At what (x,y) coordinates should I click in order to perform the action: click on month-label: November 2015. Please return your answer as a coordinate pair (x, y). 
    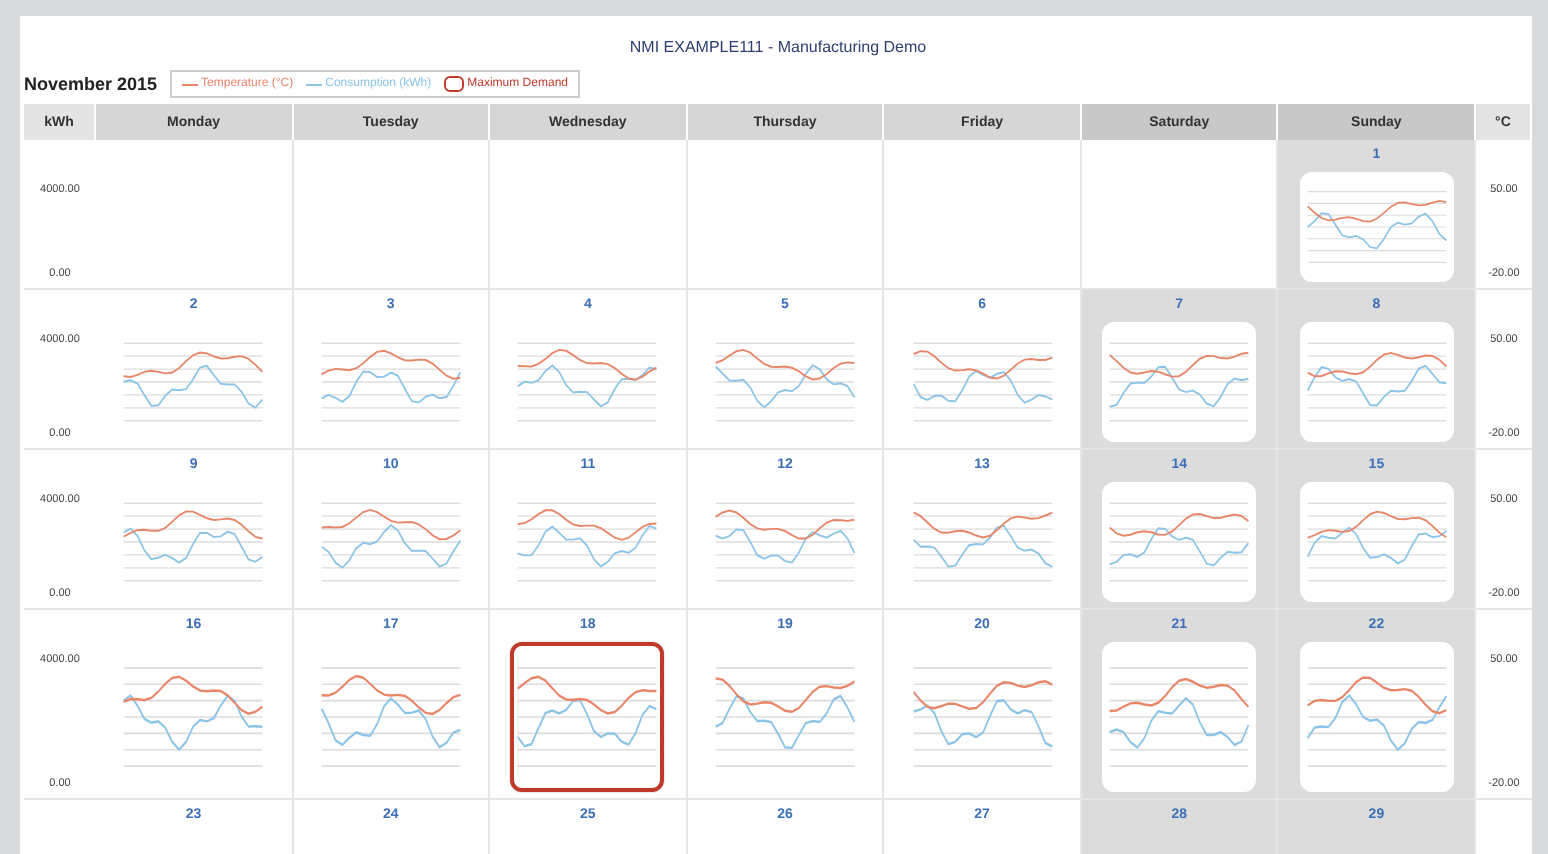
    Looking at the image, I should click on (91, 84).